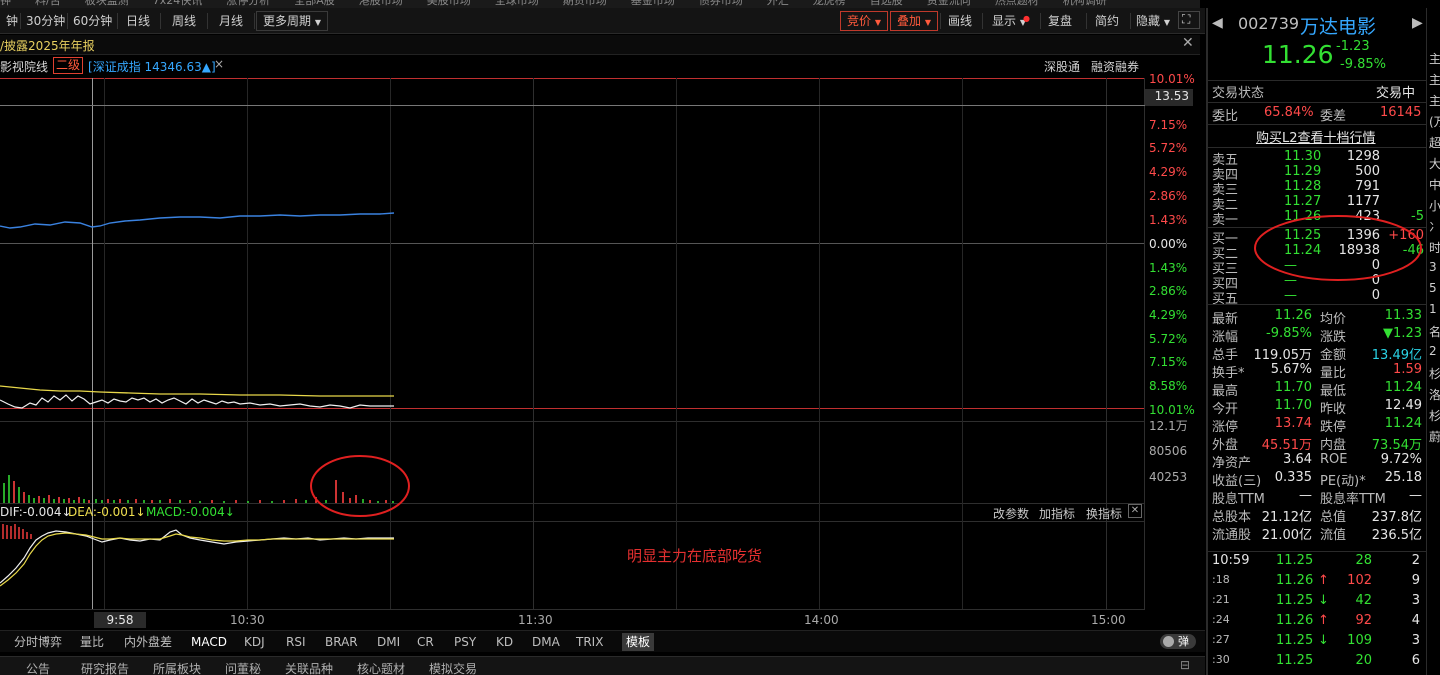 This screenshot has height=675, width=1440. Describe the element at coordinates (914, 21) in the screenshot. I see `overlay-dropdown: 叠加 ▼` at that location.